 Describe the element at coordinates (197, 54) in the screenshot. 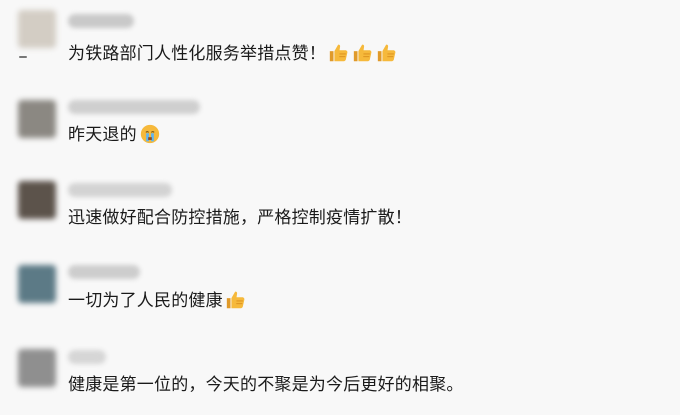

I see `comment-text-content: 为铁路部门人性化服务举措点赞！` at that location.